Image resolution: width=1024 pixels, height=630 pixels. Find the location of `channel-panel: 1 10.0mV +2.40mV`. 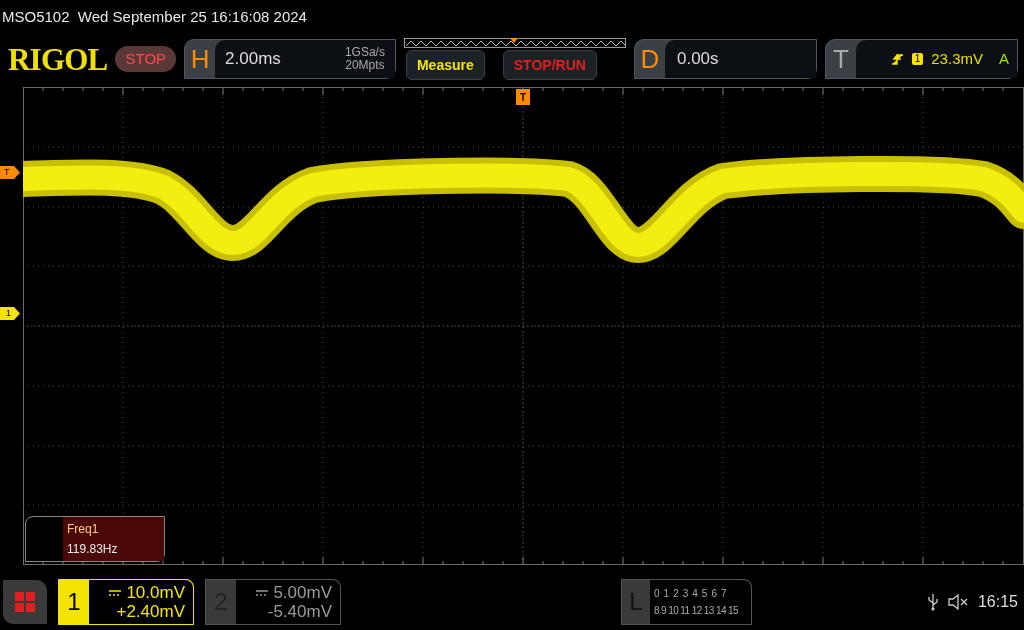

channel-panel: 1 10.0mV +2.40mV is located at coordinates (126, 602).